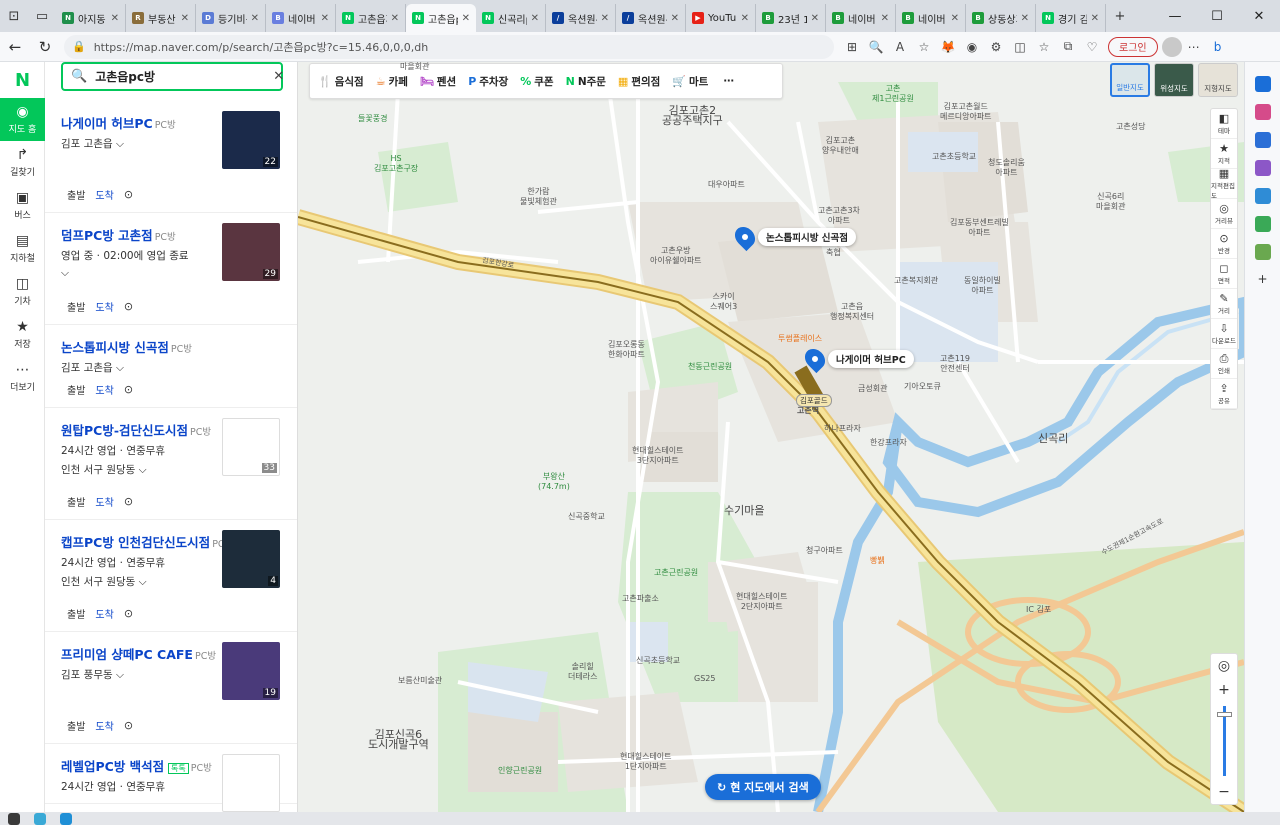 This screenshot has width=1280, height=825. What do you see at coordinates (1224, 714) in the screenshot?
I see `zoom-slider-knob` at bounding box center [1224, 714].